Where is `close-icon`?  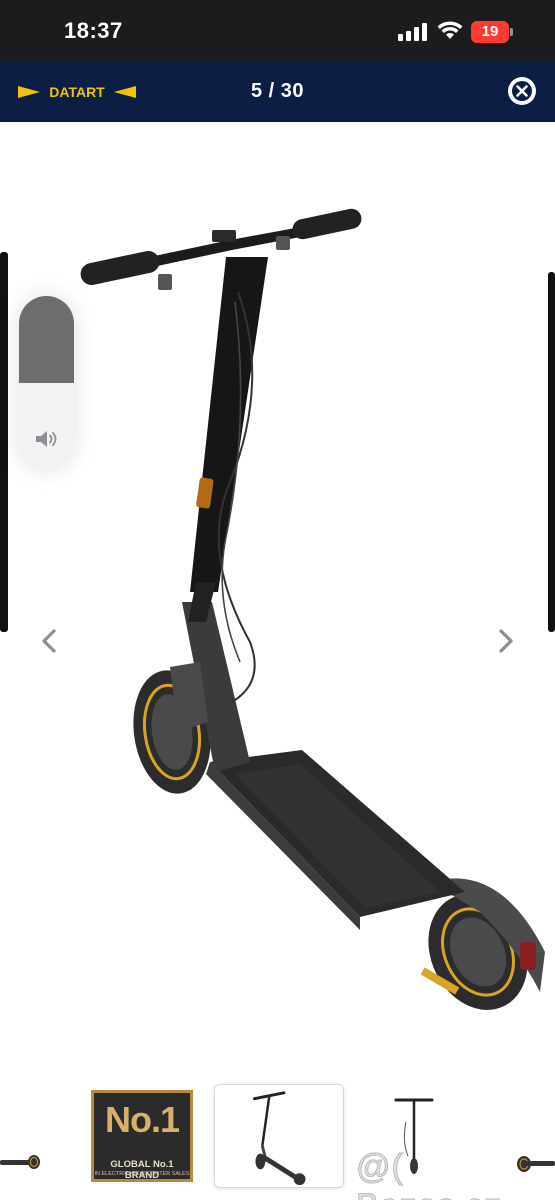 close-icon is located at coordinates (522, 91).